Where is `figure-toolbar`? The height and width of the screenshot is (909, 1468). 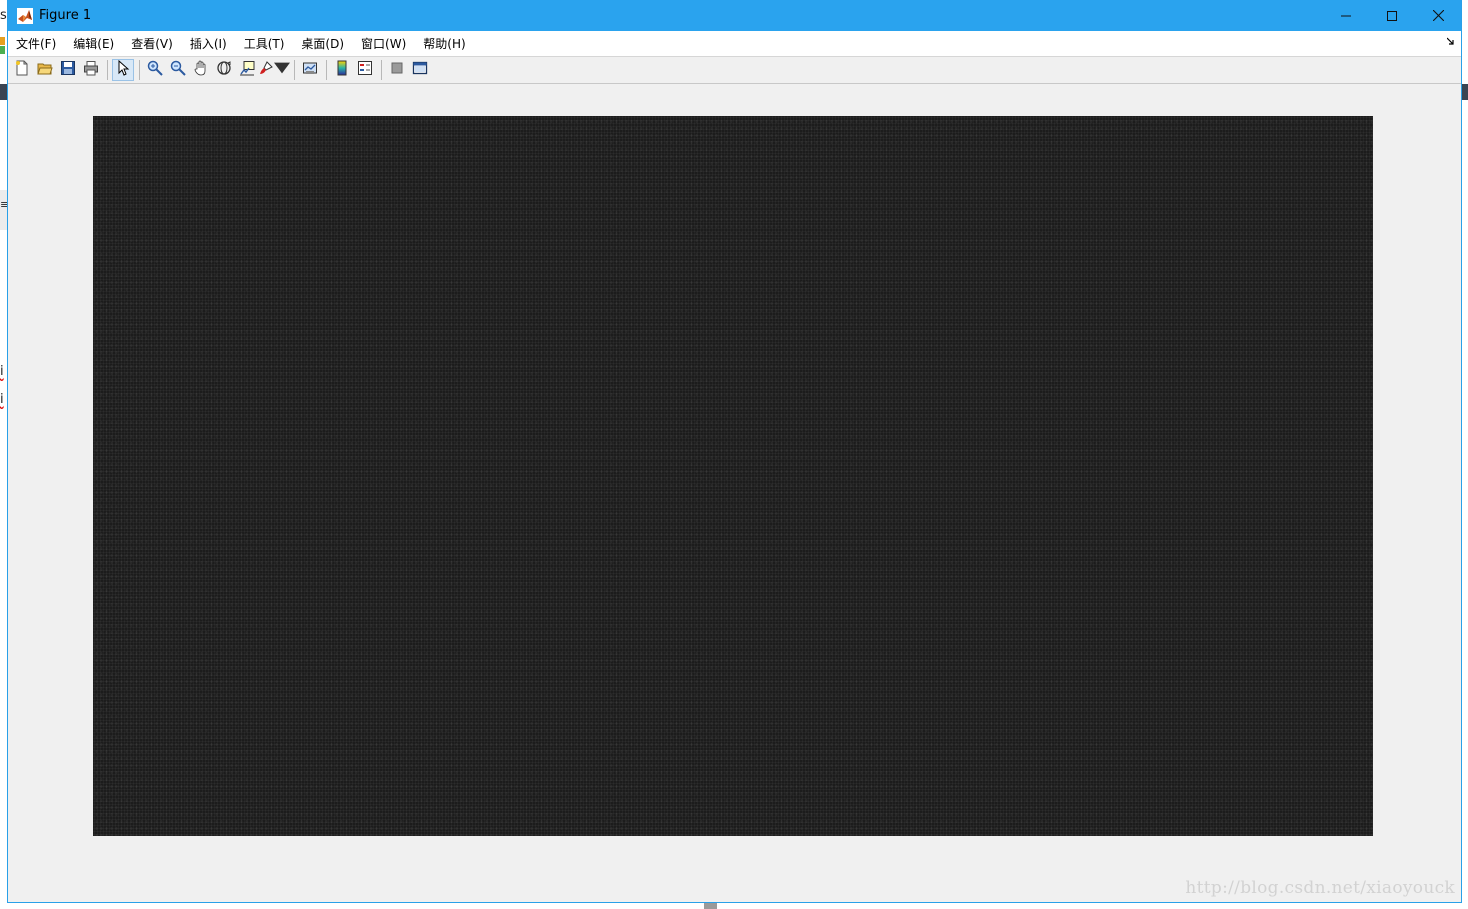
figure-toolbar is located at coordinates (734, 70).